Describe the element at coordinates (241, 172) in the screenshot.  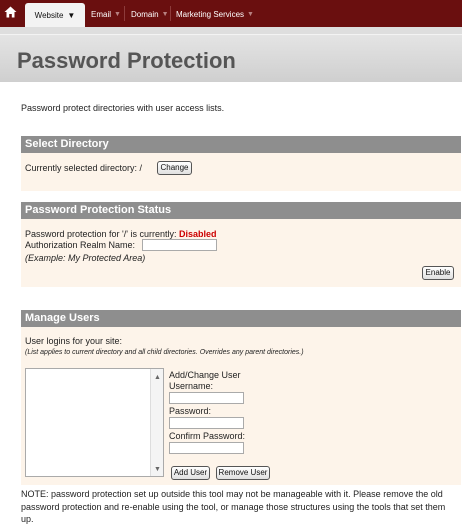
I see `section-select-directory: Currently selected directory: / Change` at that location.